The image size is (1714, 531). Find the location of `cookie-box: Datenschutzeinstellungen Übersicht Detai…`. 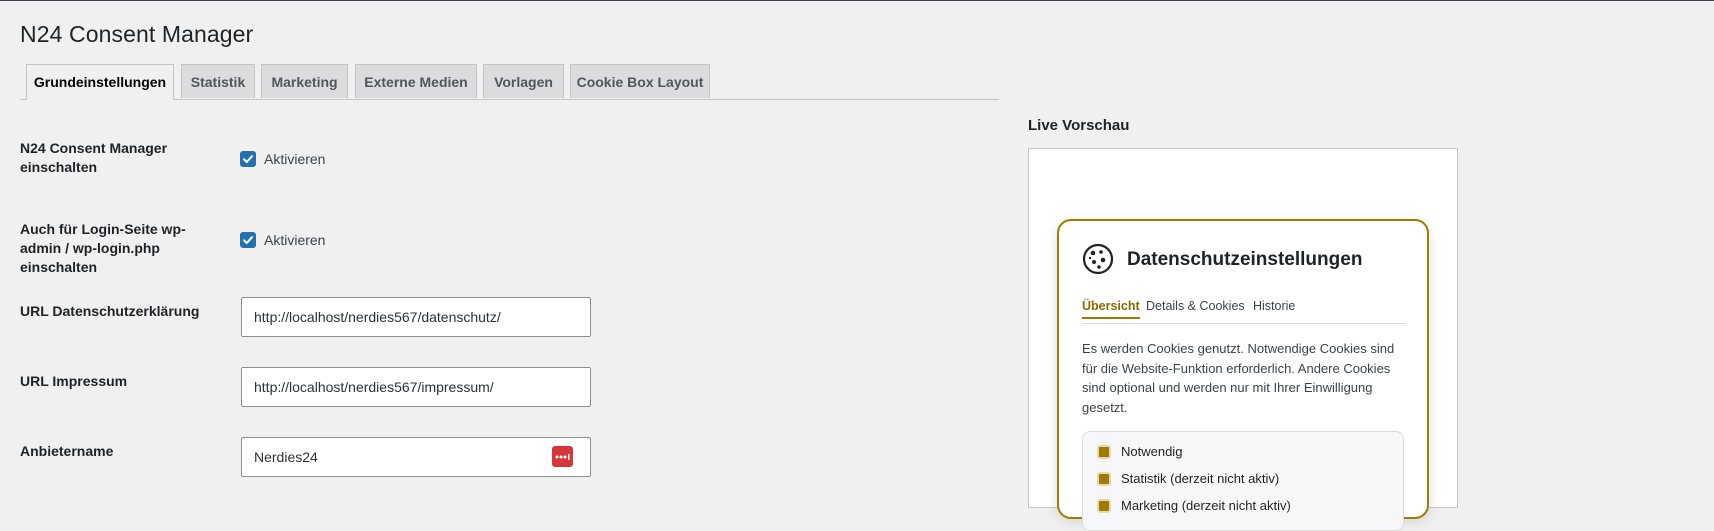

cookie-box: Datenschutzeinstellungen Übersicht Detai… is located at coordinates (1243, 375).